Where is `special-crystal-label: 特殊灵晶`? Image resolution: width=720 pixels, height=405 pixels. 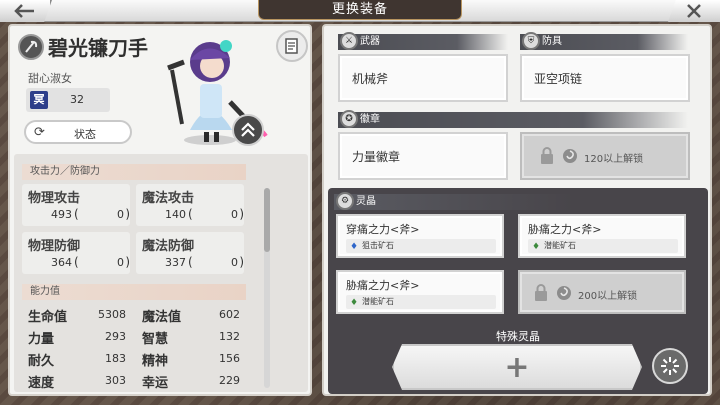 special-crystal-label: 特殊灵晶 is located at coordinates (518, 336).